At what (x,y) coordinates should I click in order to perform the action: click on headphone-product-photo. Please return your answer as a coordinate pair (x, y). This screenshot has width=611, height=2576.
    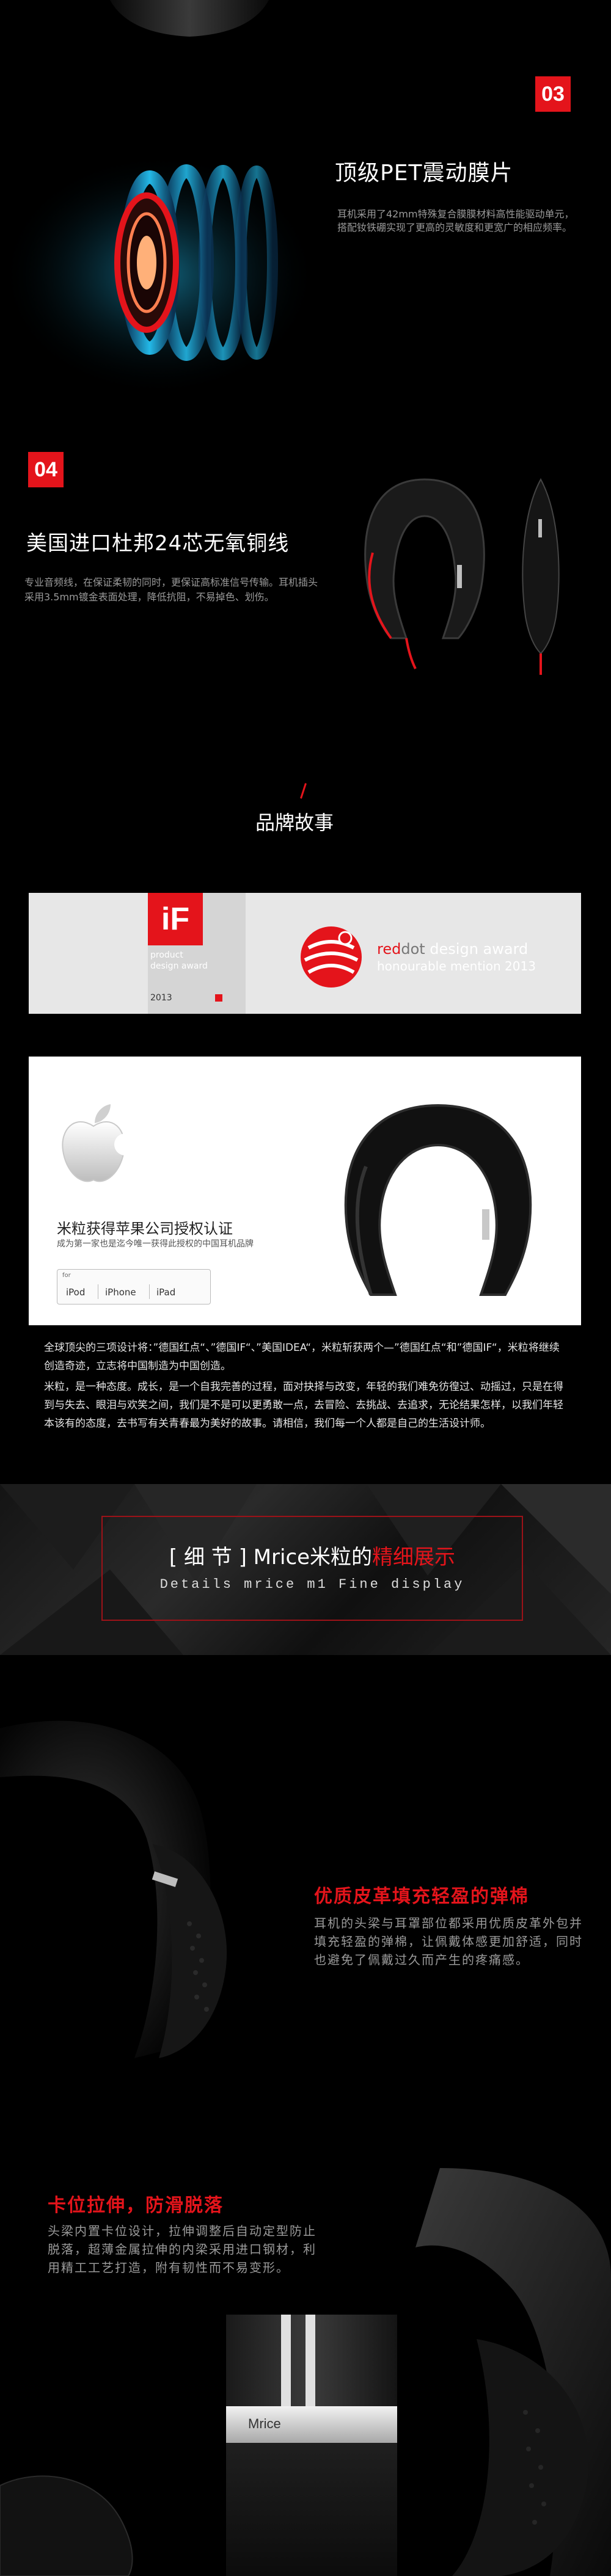
    Looking at the image, I should click on (438, 1200).